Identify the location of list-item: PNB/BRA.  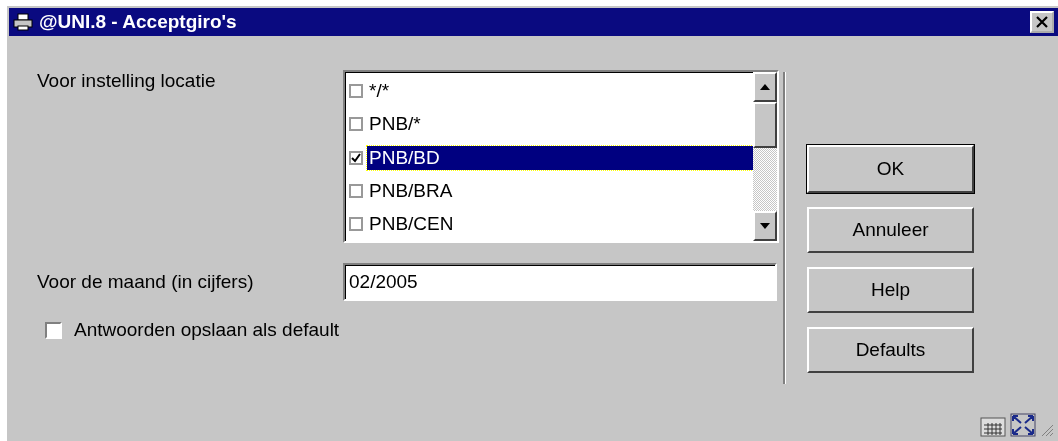
(560, 190).